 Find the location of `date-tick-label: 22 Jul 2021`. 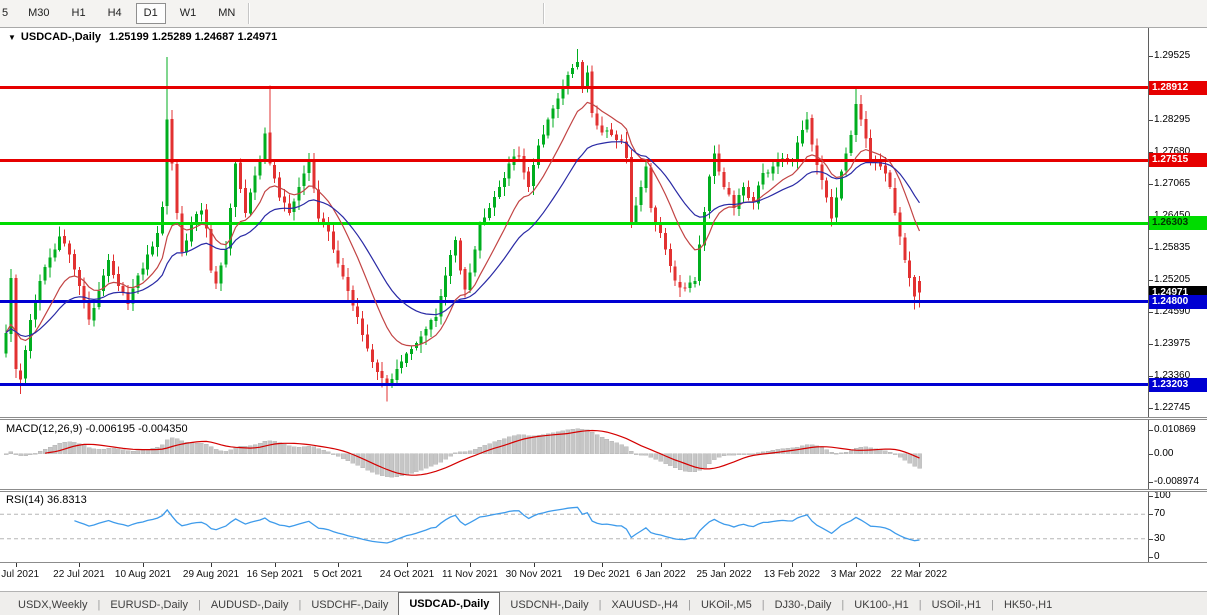

date-tick-label: 22 Jul 2021 is located at coordinates (79, 574).